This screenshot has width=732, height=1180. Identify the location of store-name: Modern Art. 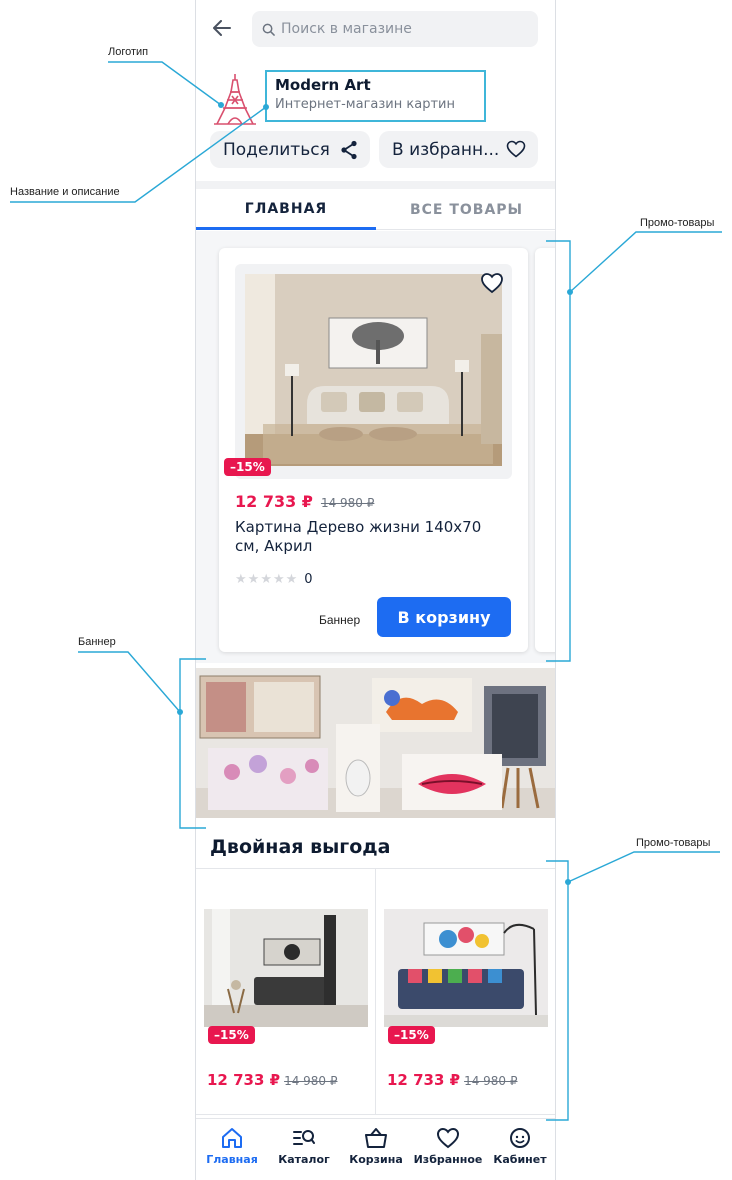
(323, 85).